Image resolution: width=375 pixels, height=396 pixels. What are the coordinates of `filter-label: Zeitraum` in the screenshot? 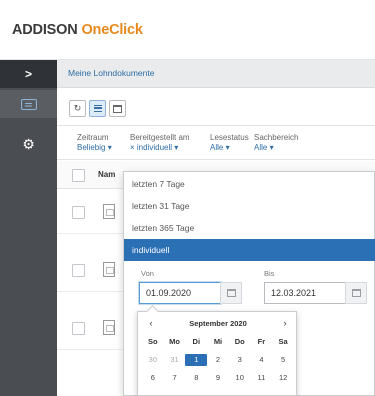 It's located at (93, 137).